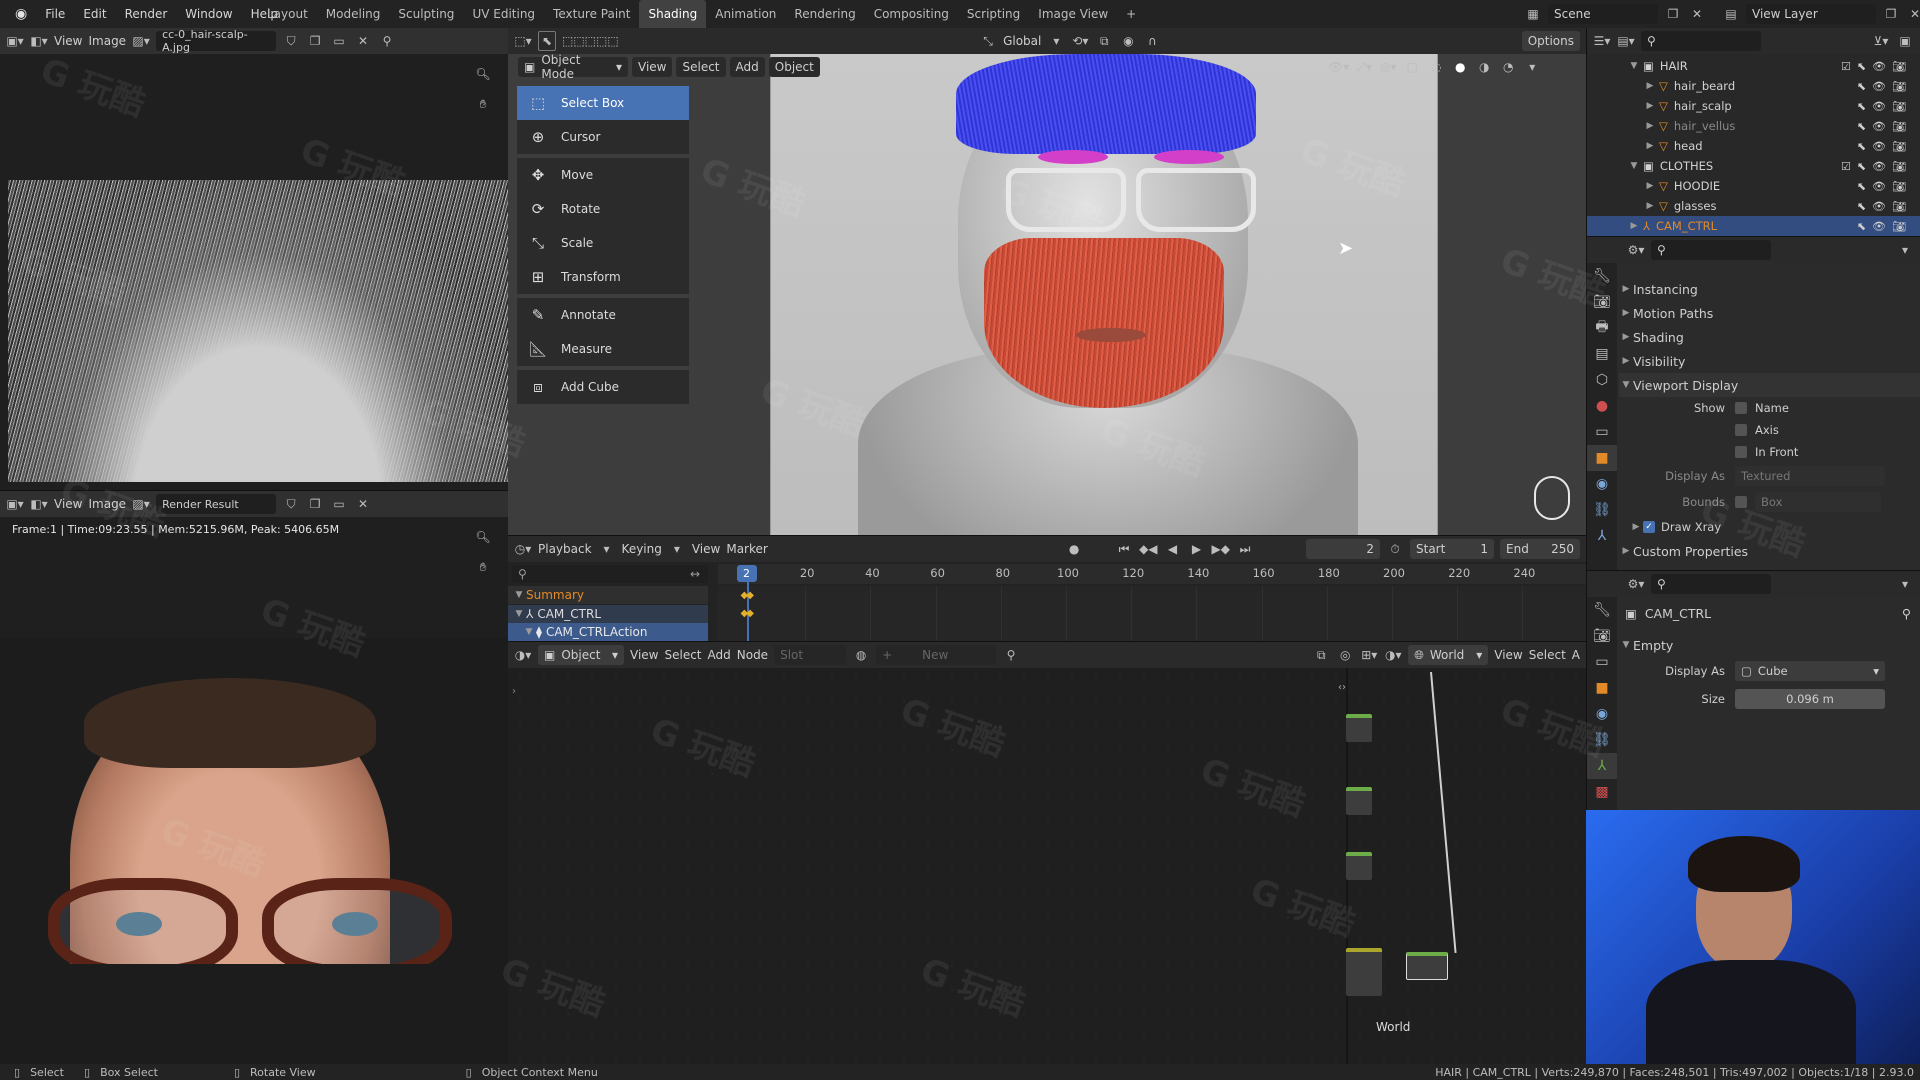 The height and width of the screenshot is (1080, 1920). I want to click on editor-type-icon: ◑▾, so click(1393, 655).